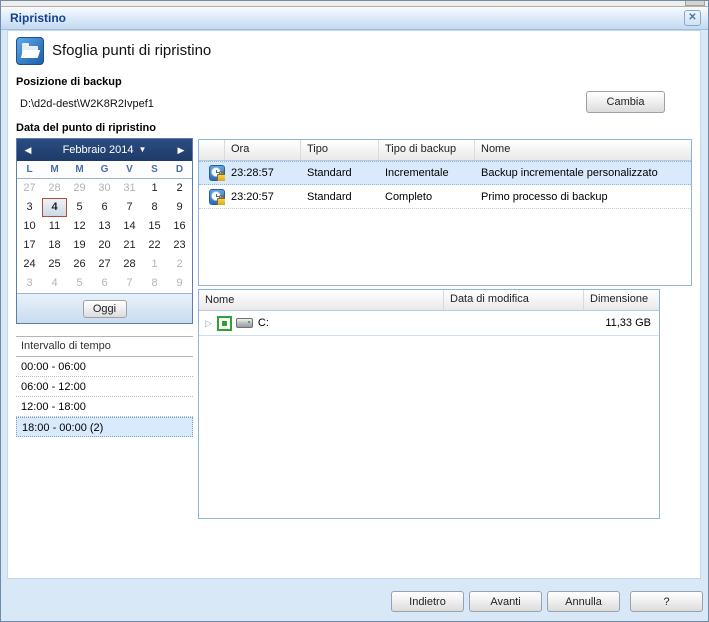 This screenshot has width=709, height=622. What do you see at coordinates (692, 18) in the screenshot?
I see `close-icon: ✕` at bounding box center [692, 18].